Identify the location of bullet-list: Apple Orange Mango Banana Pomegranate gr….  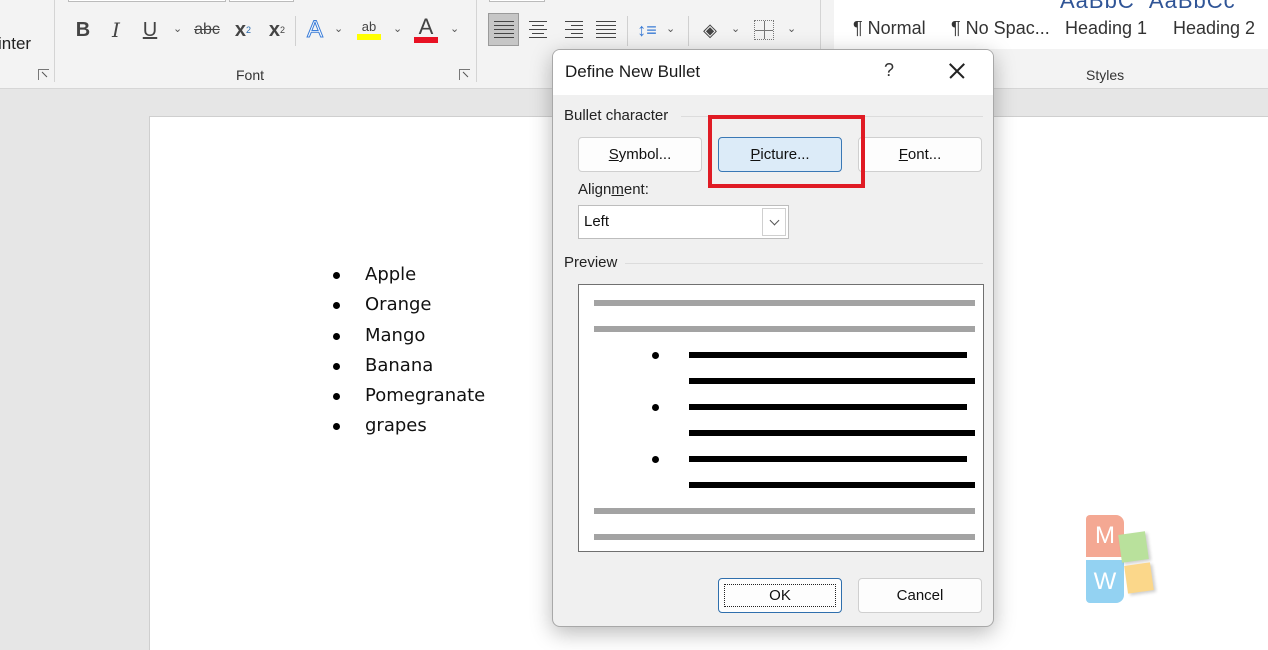
(409, 351).